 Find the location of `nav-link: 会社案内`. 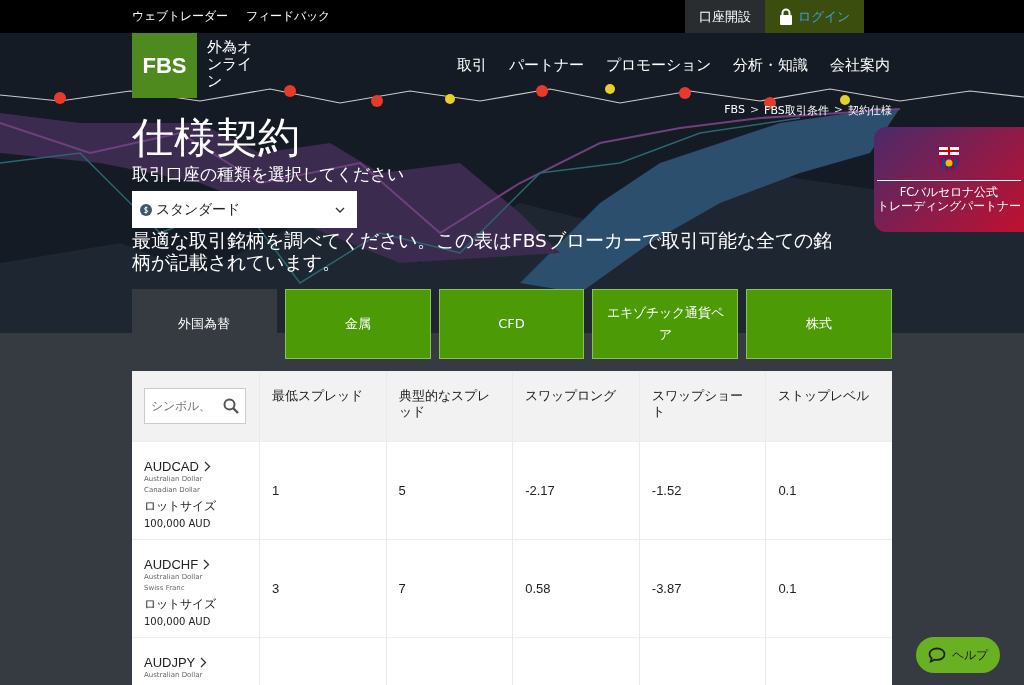

nav-link: 会社案内 is located at coordinates (860, 65).